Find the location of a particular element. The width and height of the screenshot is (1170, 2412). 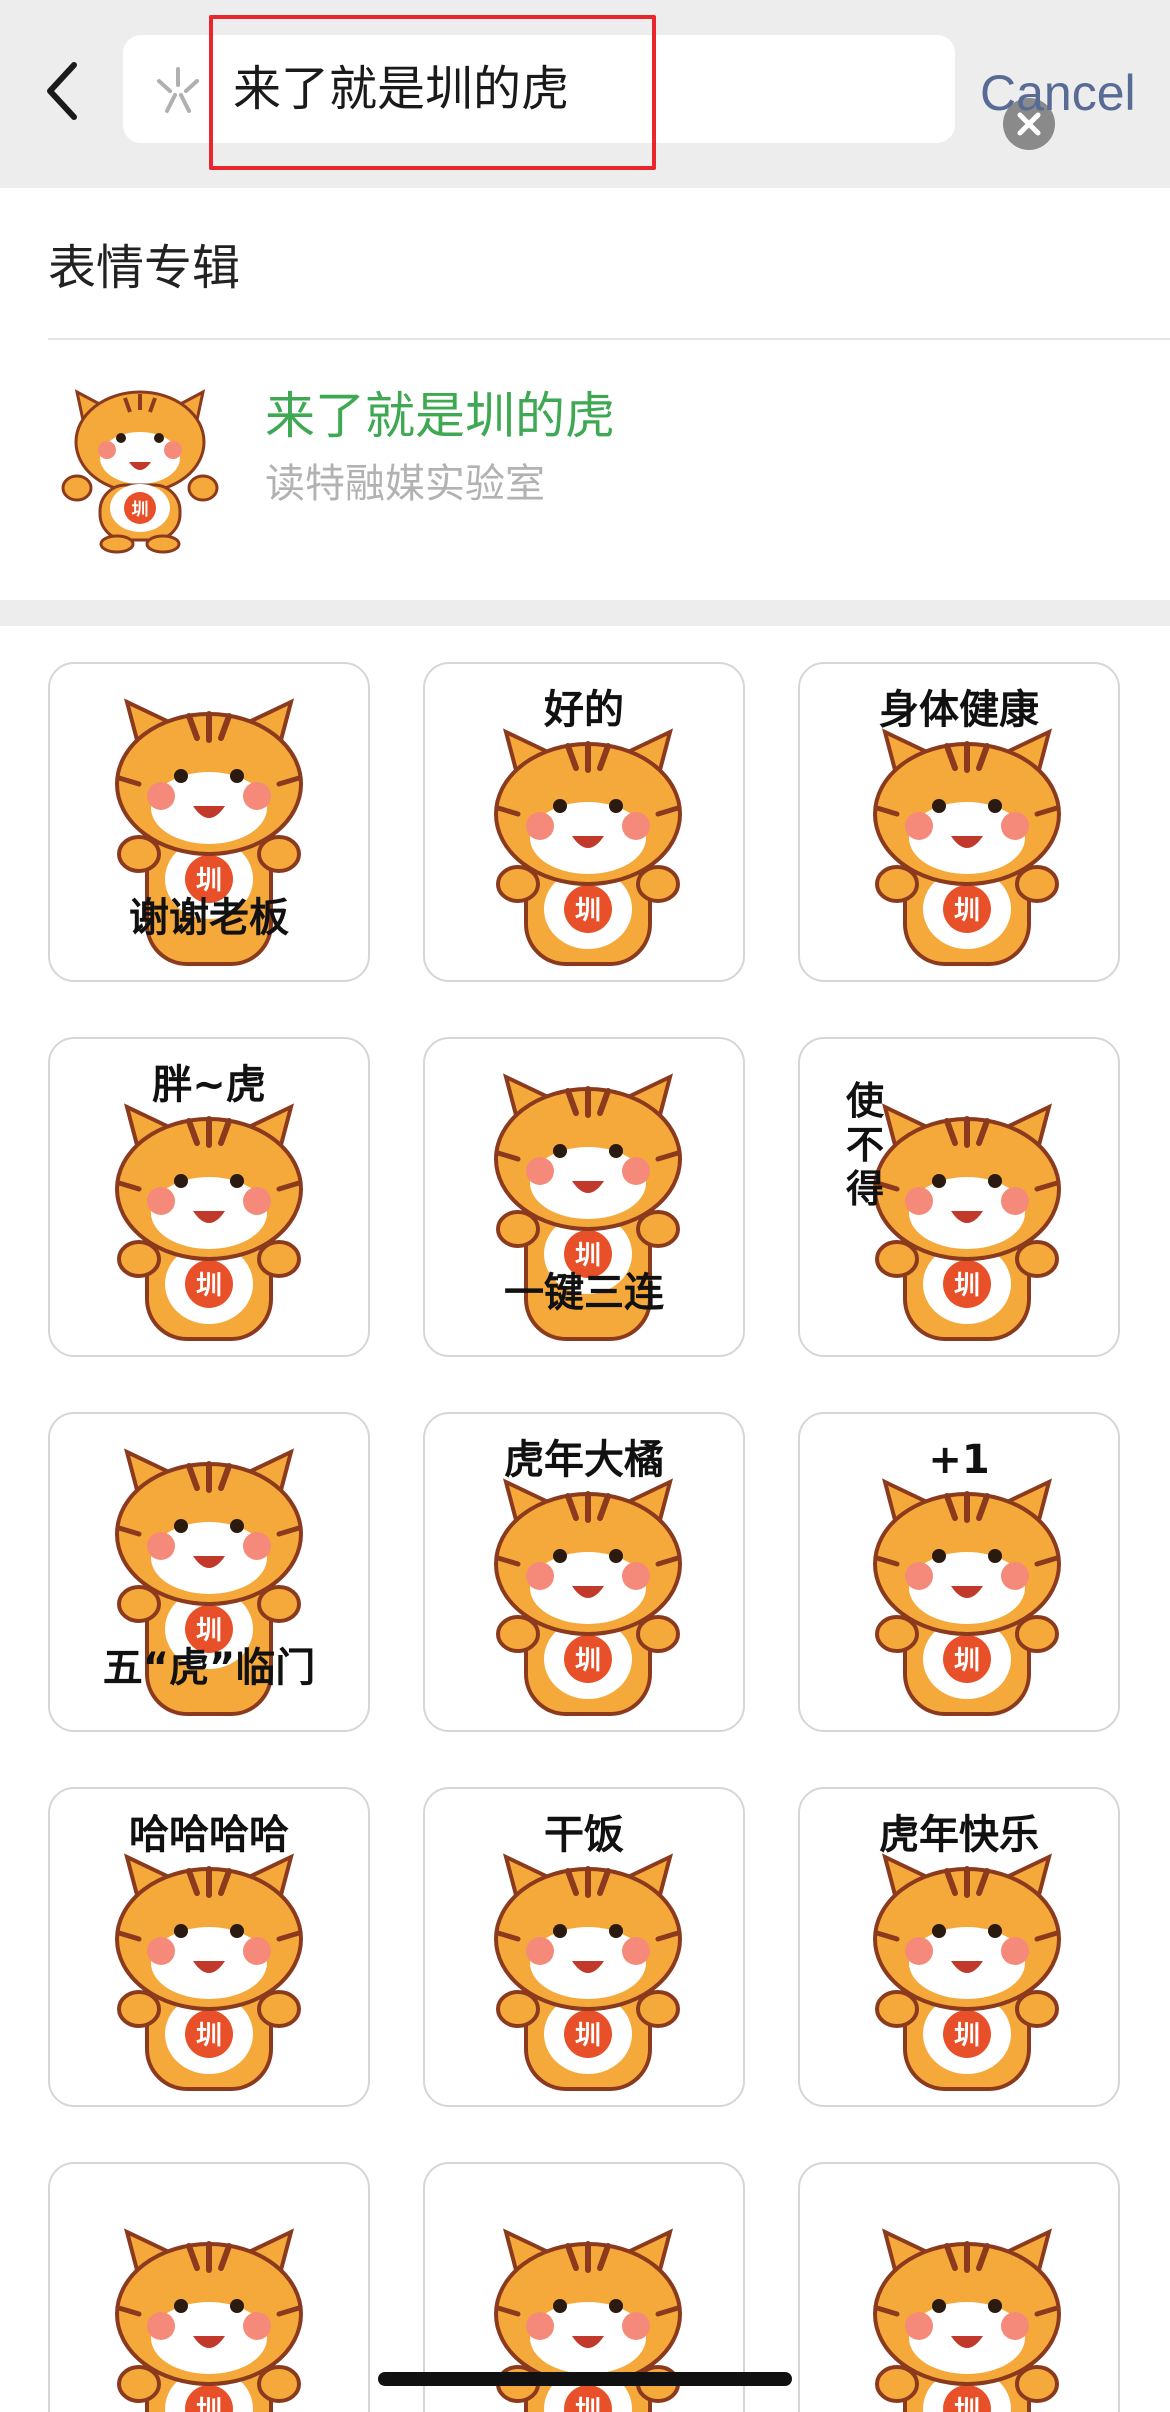

sticker-tile: 圳谢谢老板 is located at coordinates (209, 822).